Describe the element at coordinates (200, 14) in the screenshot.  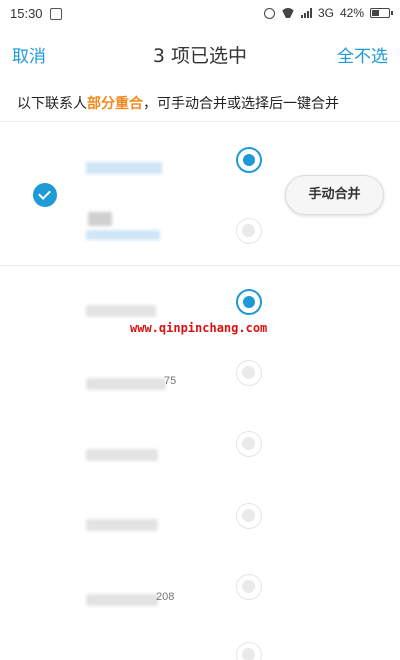
I see `status-bar: 15:30 3G 42%` at that location.